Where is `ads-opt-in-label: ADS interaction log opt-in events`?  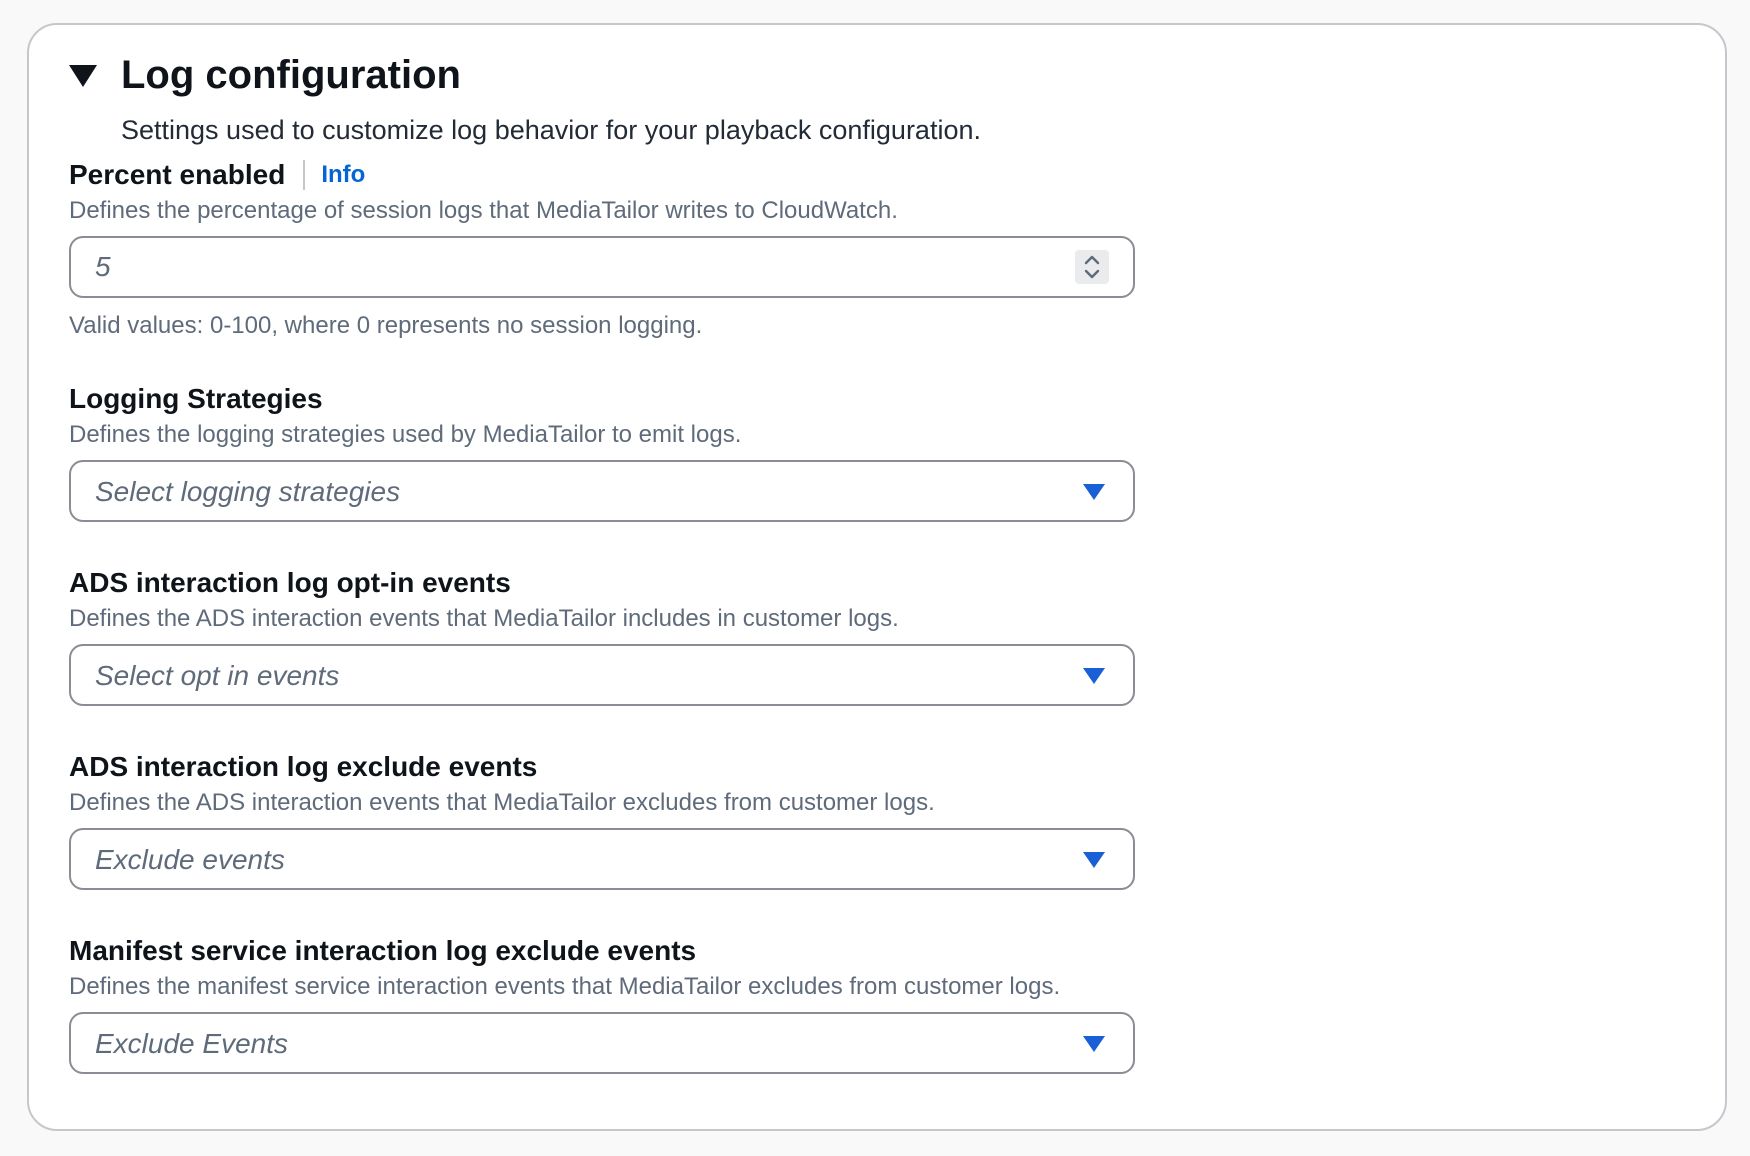
ads-opt-in-label: ADS interaction log opt-in events is located at coordinates (290, 582).